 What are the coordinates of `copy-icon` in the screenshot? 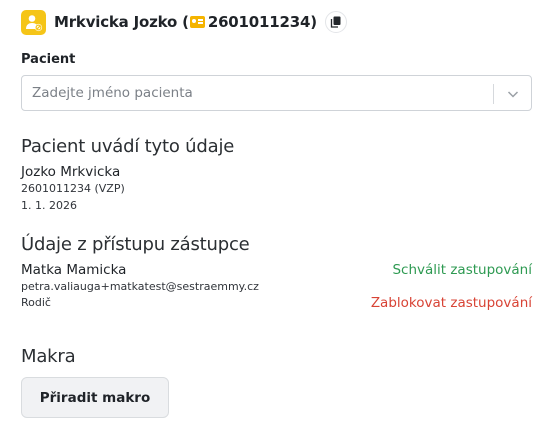 It's located at (335, 22).